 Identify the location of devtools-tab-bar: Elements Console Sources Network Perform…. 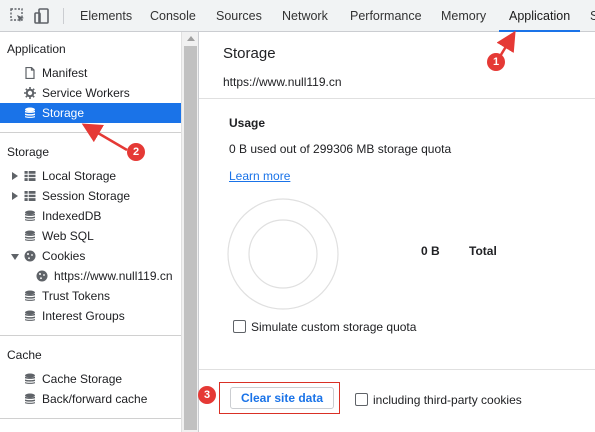
(297, 16).